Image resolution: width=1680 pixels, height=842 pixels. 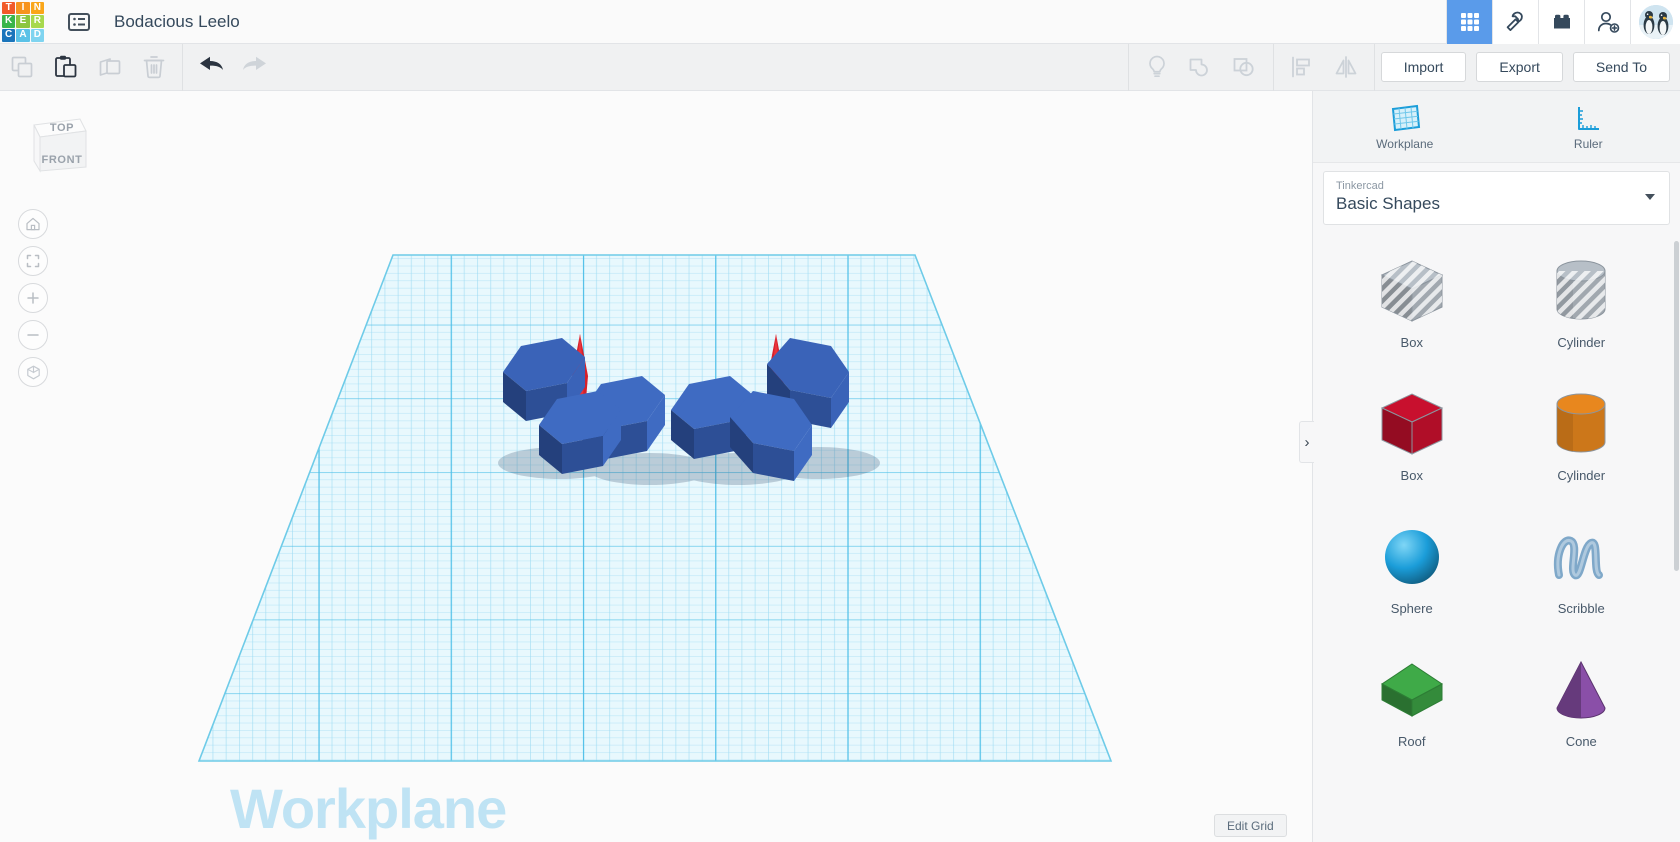 What do you see at coordinates (1581, 557) in the screenshot?
I see `scribble-icon` at bounding box center [1581, 557].